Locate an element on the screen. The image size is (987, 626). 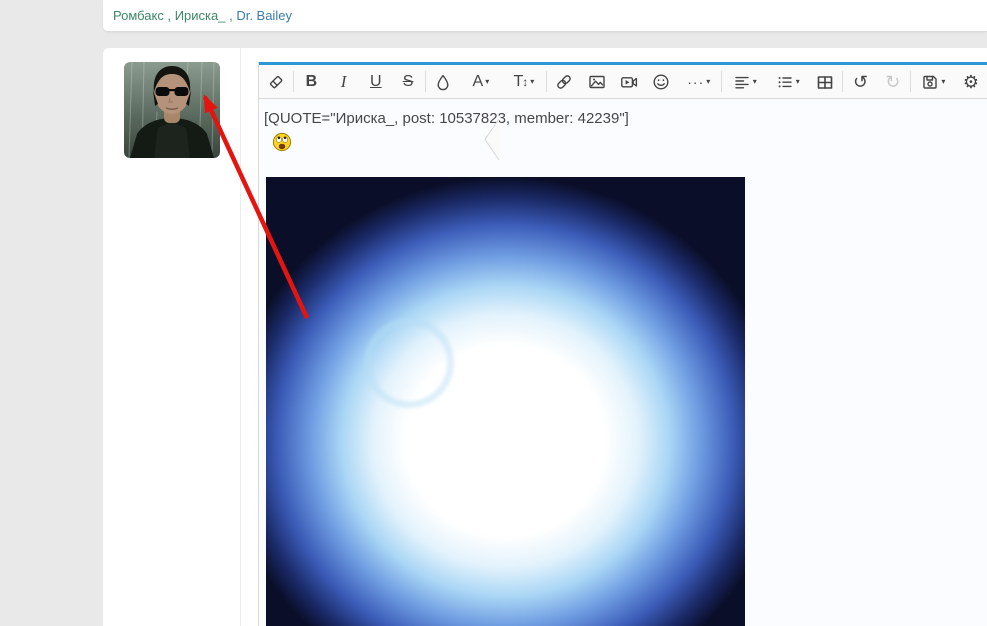
align-left-icon is located at coordinates (742, 82).